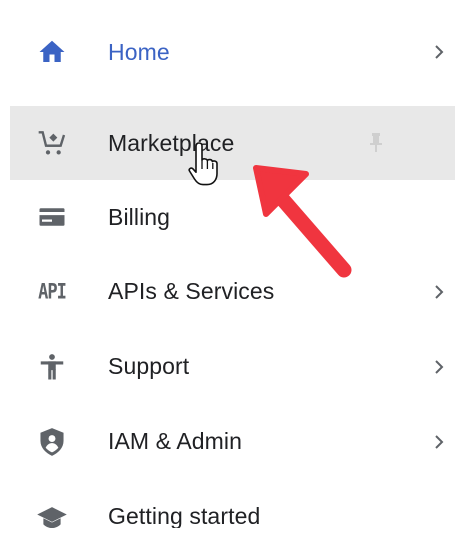 This screenshot has width=455, height=533. I want to click on api-icon-text: API, so click(52, 291).